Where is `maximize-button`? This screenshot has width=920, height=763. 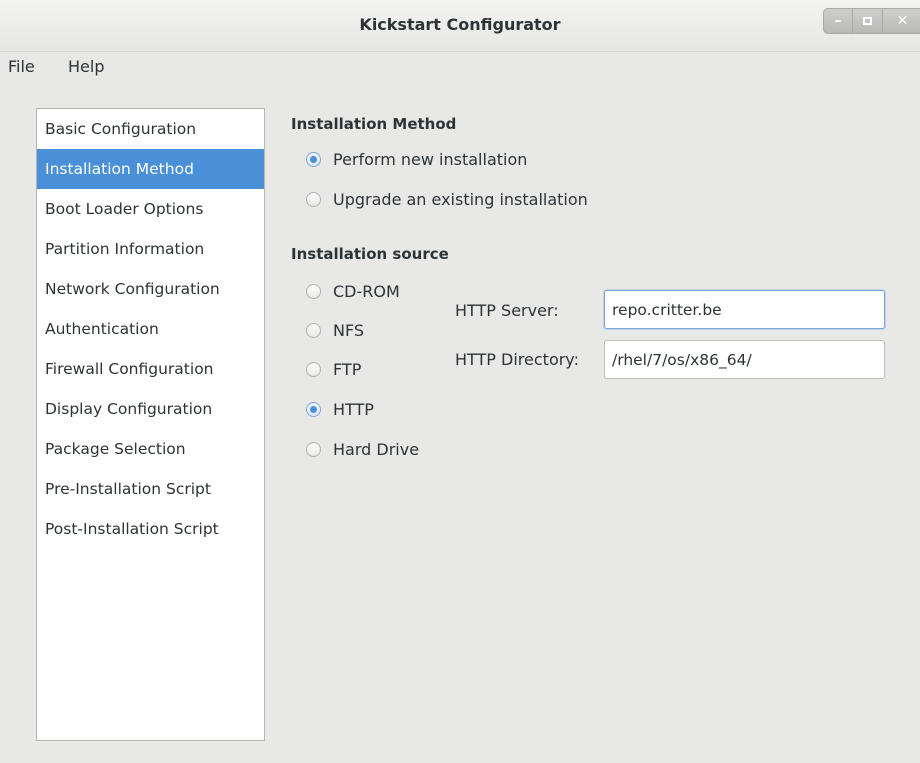
maximize-button is located at coordinates (868, 21).